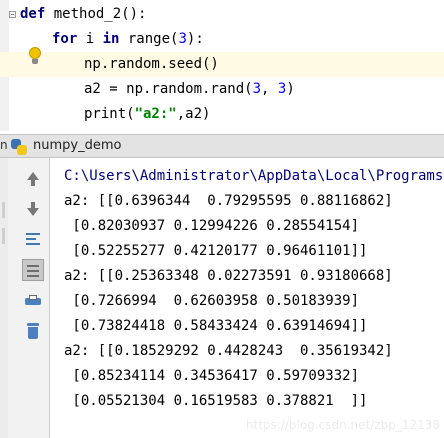 The image size is (444, 438). Describe the element at coordinates (212, 226) in the screenshot. I see `console-line: [0.82030937 0.12994226 0.28554154]` at that location.